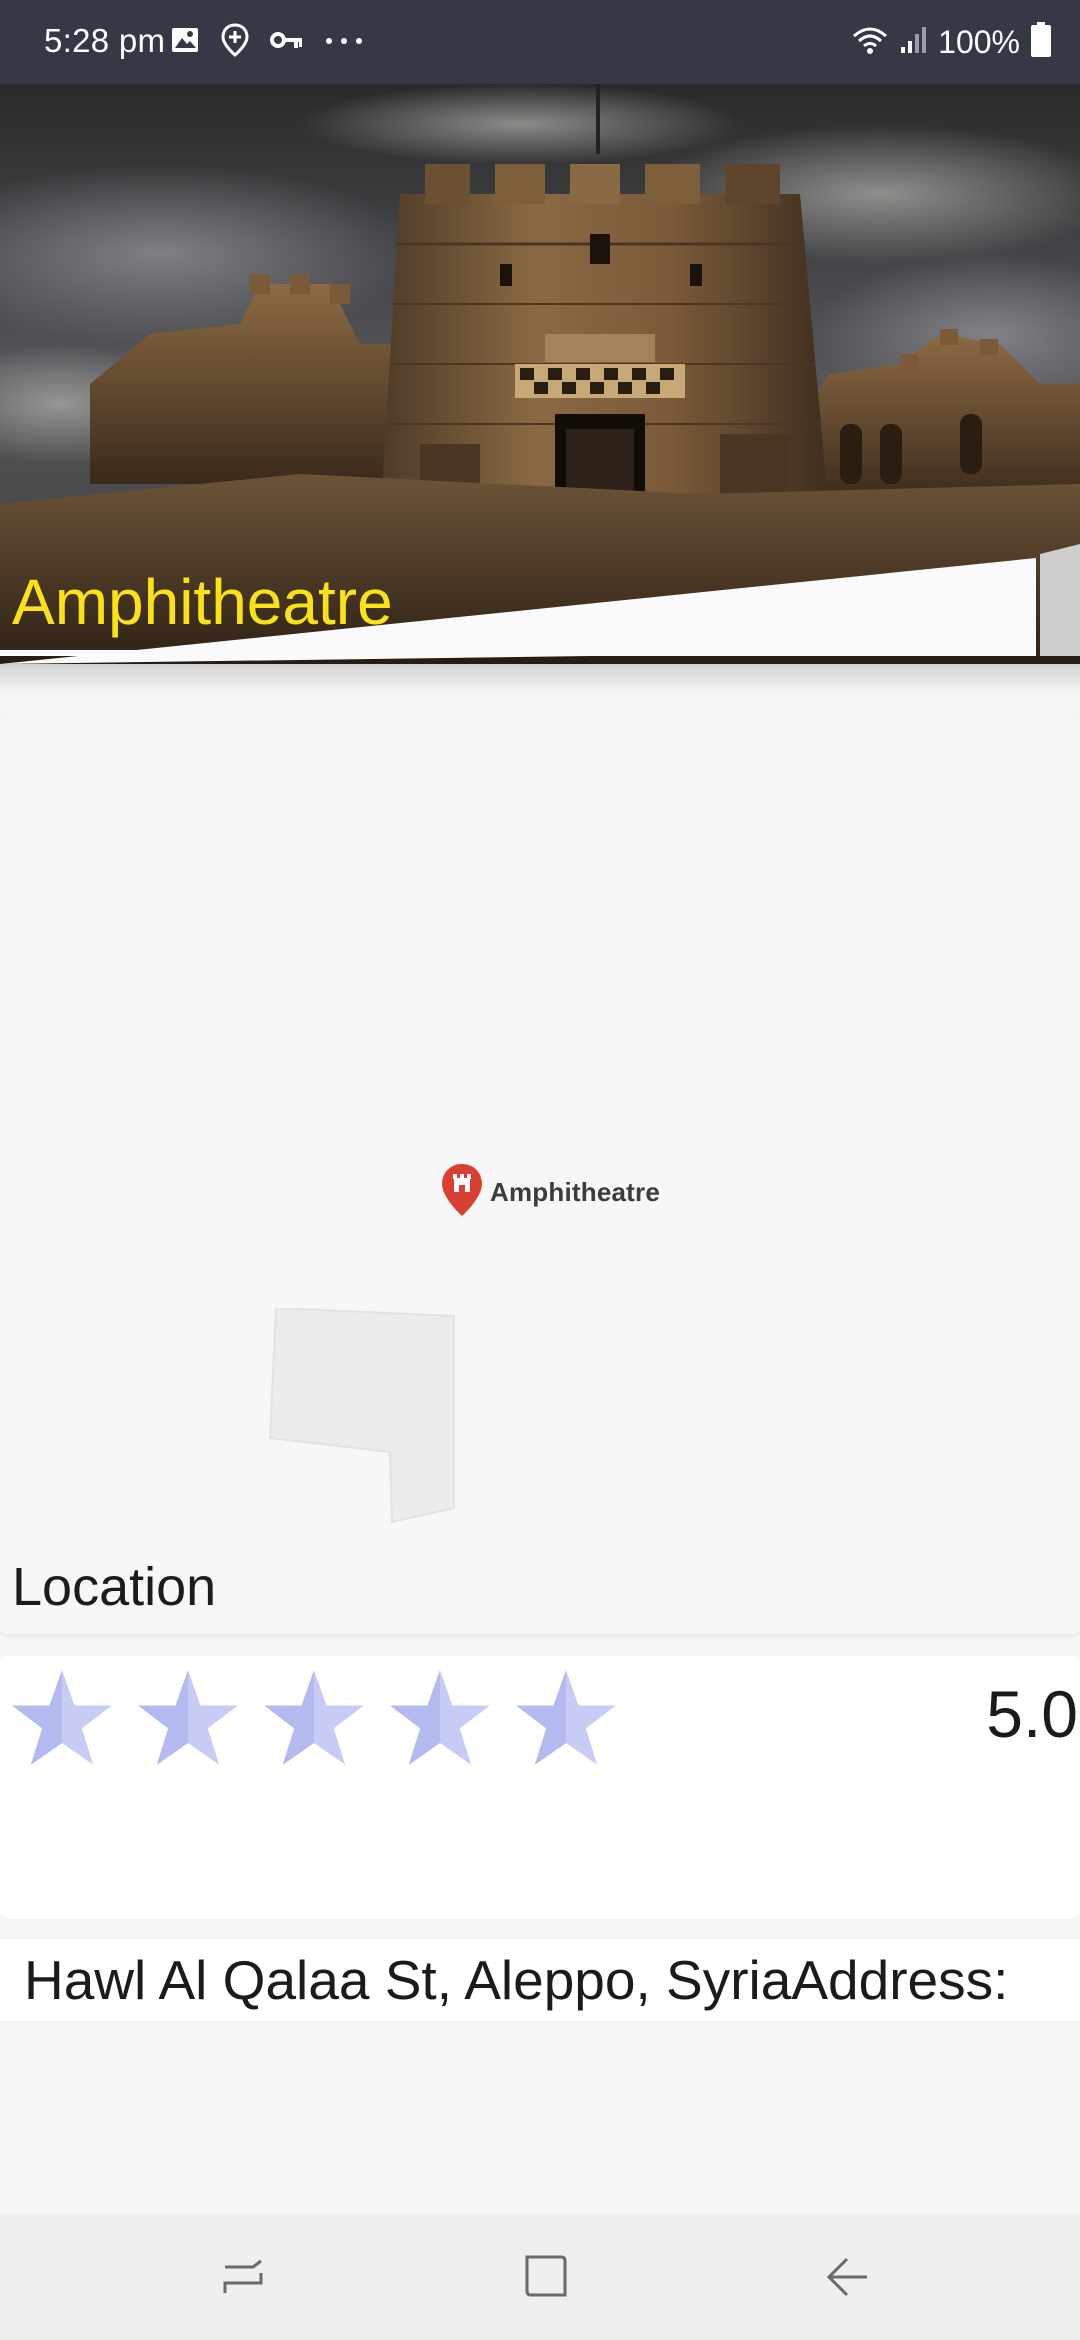  Describe the element at coordinates (575, 1192) in the screenshot. I see `map-marker-label: Amphitheatre` at that location.